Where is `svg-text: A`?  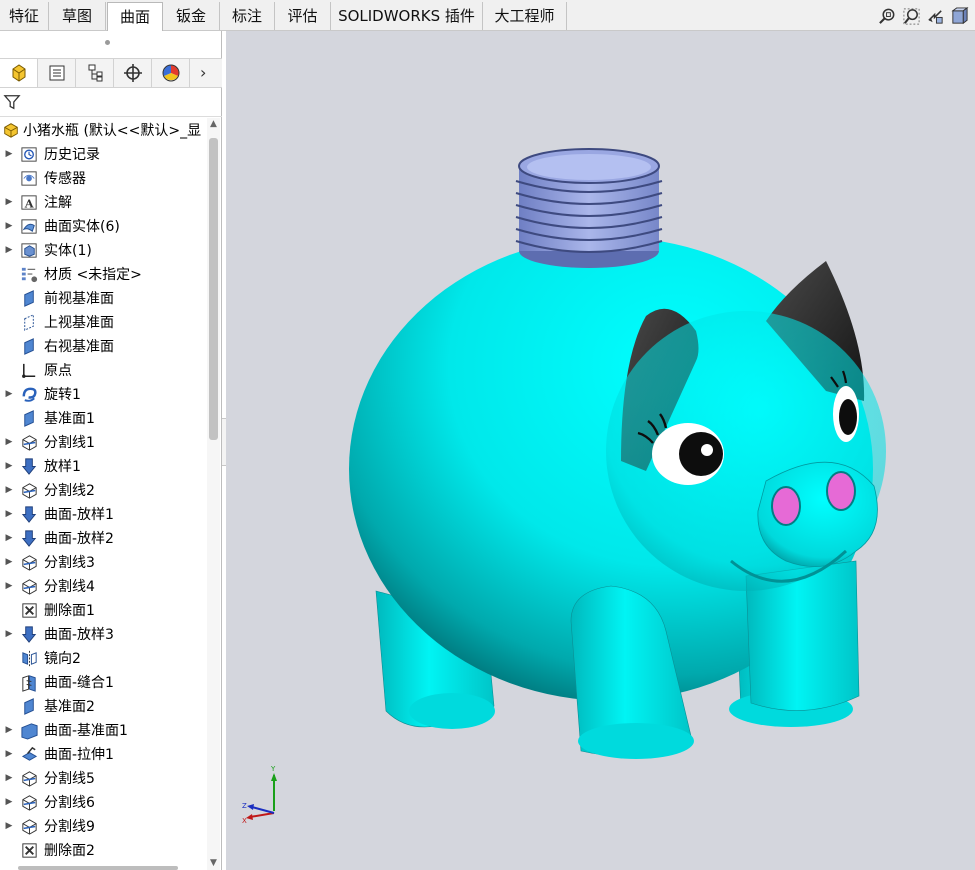
svg-text: A is located at coordinates (29, 203).